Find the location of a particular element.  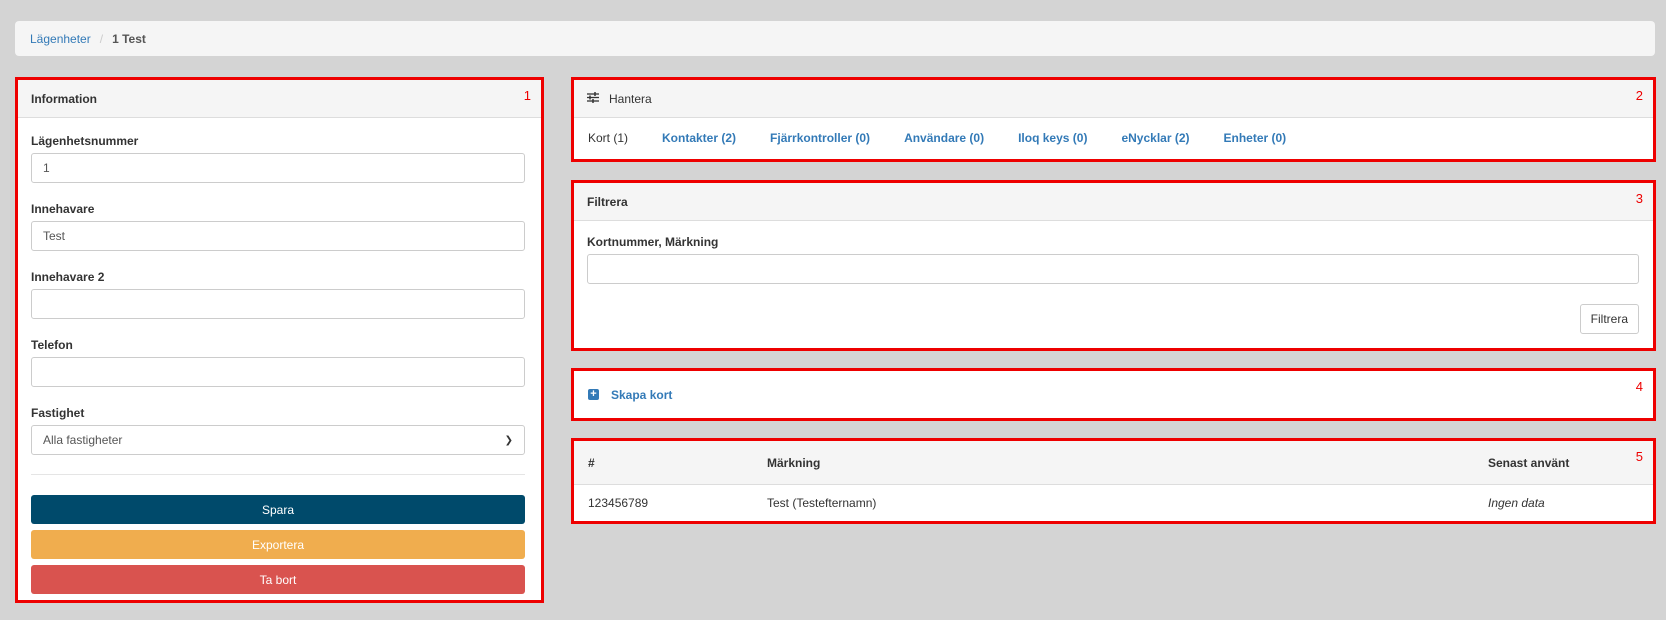

cell-label: Test (Testefternamn) is located at coordinates (822, 503).